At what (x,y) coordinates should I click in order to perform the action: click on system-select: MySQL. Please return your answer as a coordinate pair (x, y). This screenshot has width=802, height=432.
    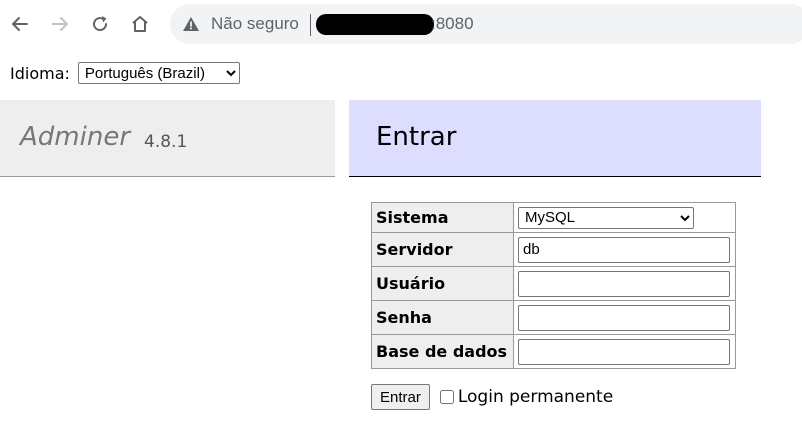
    Looking at the image, I should click on (606, 217).